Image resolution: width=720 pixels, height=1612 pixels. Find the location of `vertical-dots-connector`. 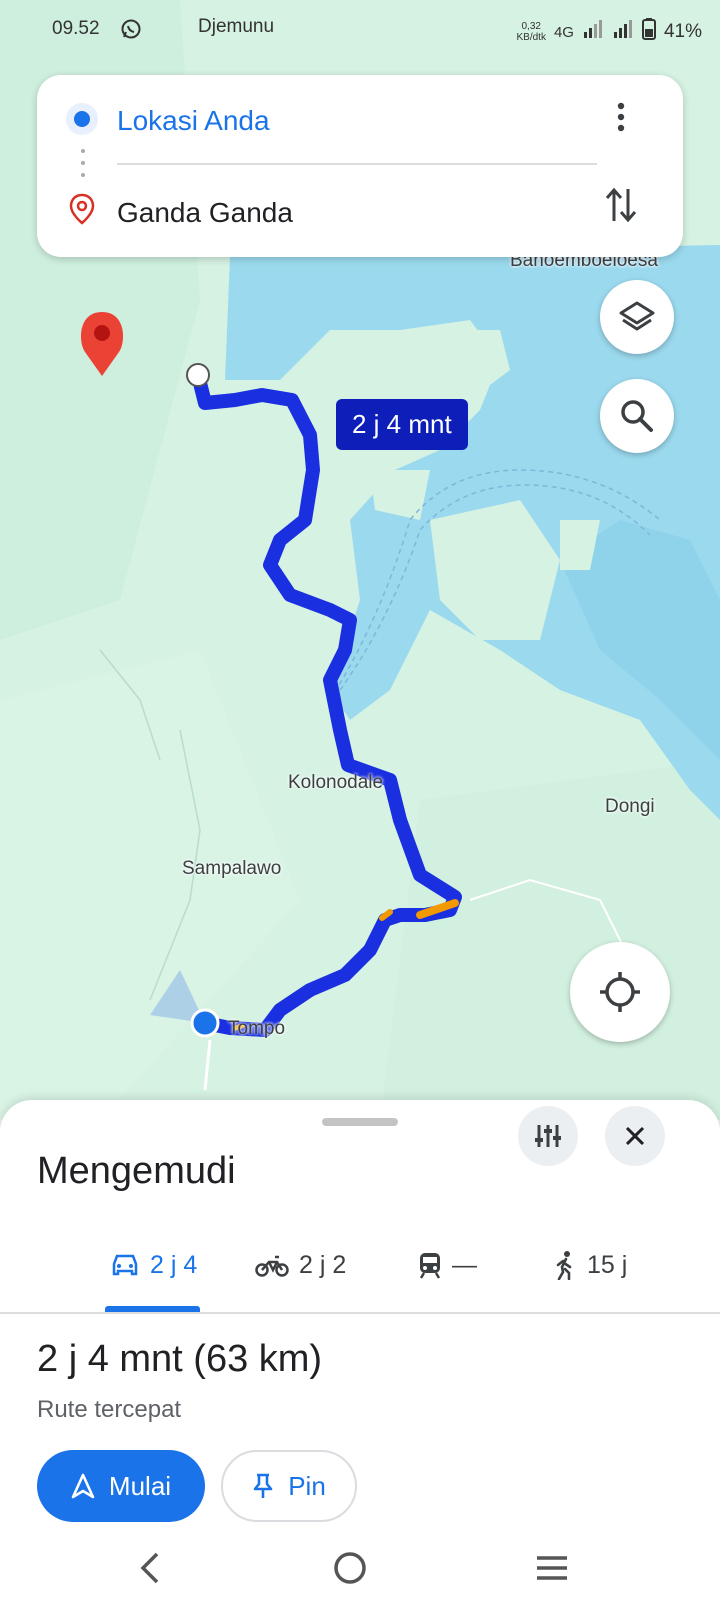

vertical-dots-connector is located at coordinates (83, 166).